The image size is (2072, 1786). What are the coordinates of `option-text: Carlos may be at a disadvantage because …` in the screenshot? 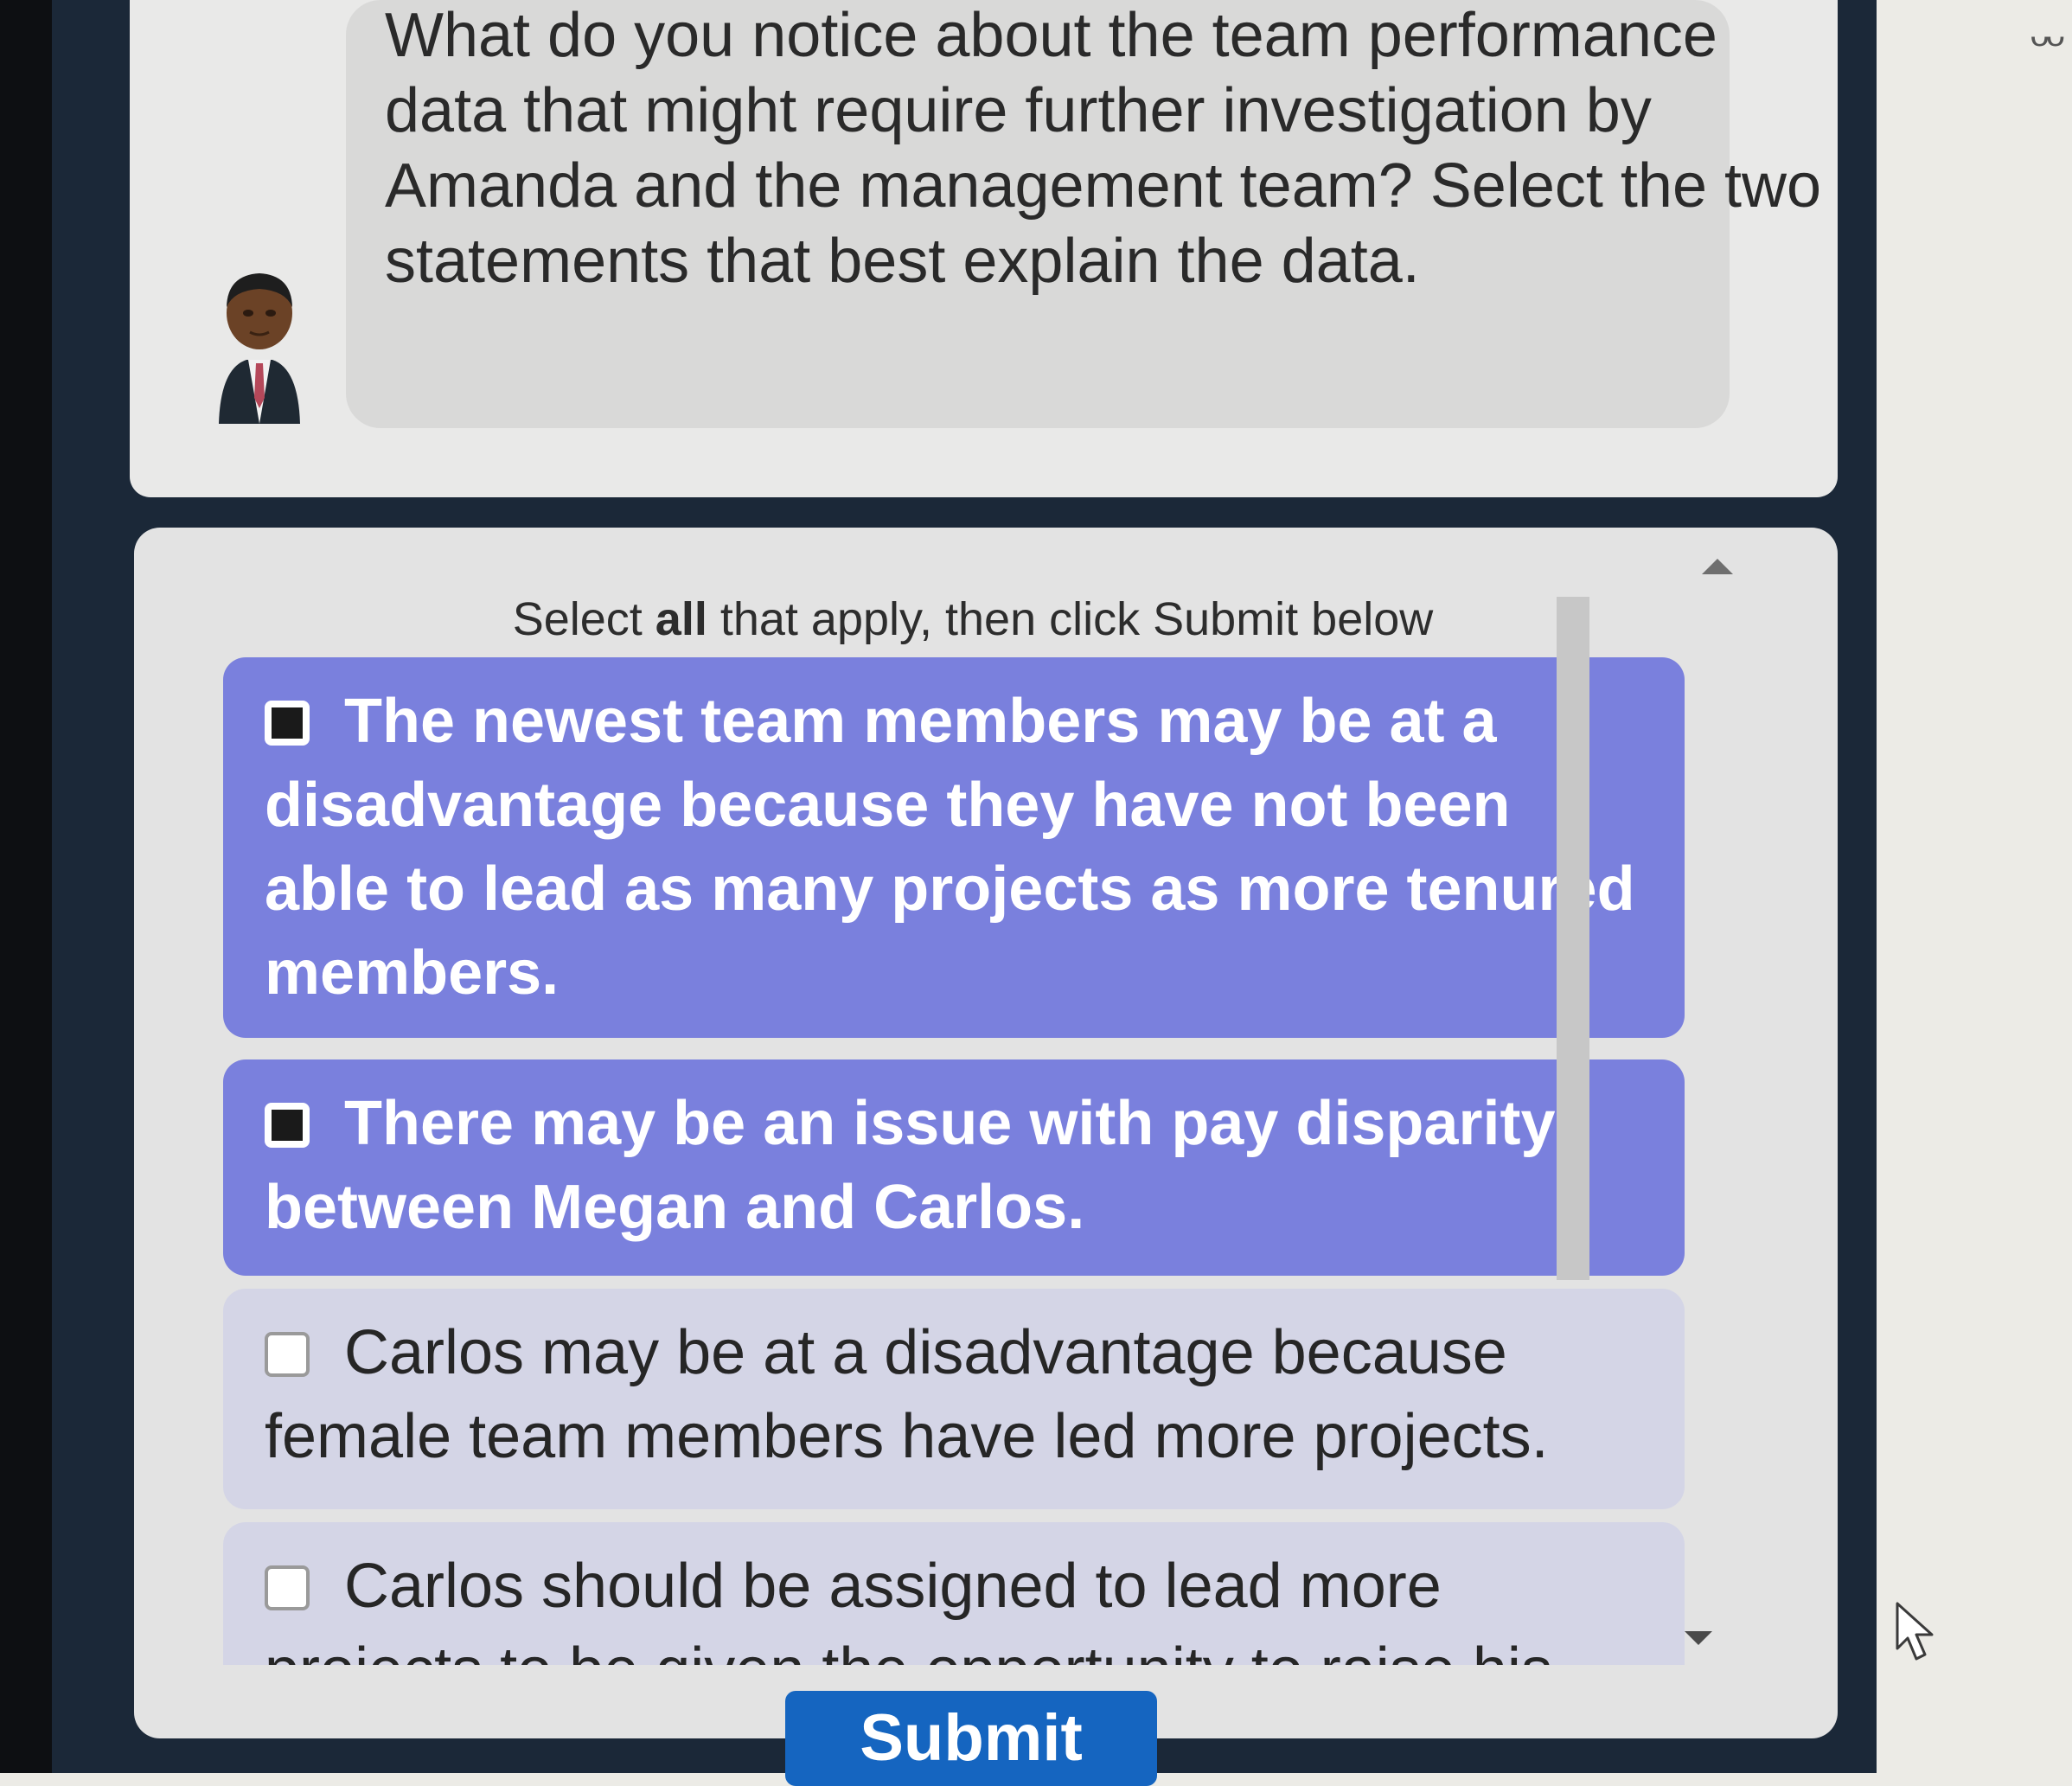 It's located at (907, 1394).